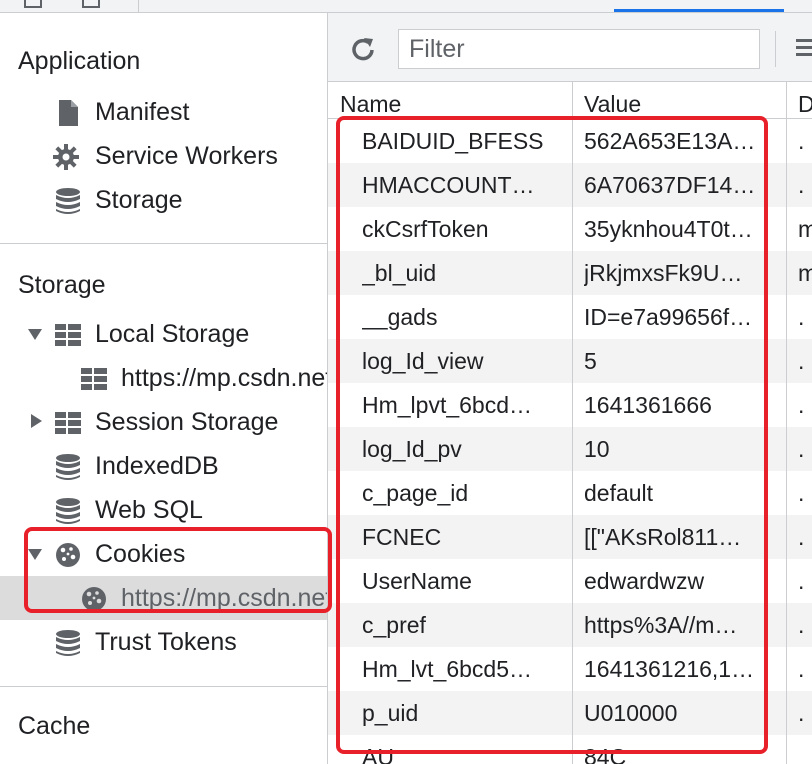 This screenshot has height=764, width=812. What do you see at coordinates (79, 61) in the screenshot?
I see `section-title-application: Application` at bounding box center [79, 61].